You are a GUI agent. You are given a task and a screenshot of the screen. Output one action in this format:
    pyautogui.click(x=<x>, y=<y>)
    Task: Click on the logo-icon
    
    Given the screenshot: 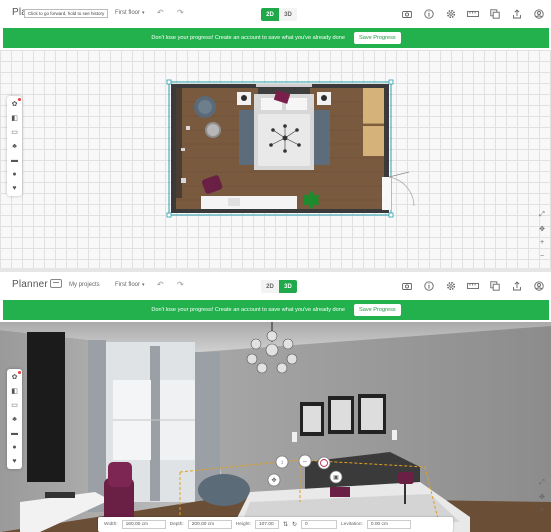 What is the action you would take?
    pyautogui.click(x=55, y=283)
    